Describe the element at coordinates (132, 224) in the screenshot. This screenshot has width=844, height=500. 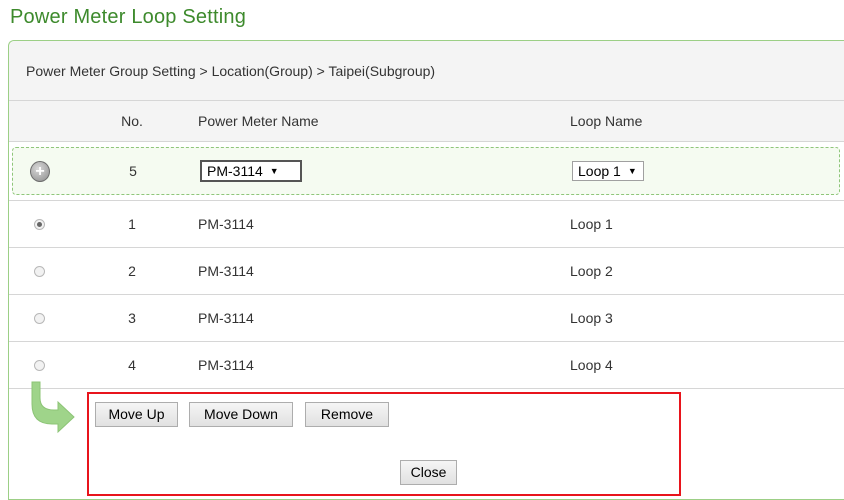
I see `row-no: 1` at that location.